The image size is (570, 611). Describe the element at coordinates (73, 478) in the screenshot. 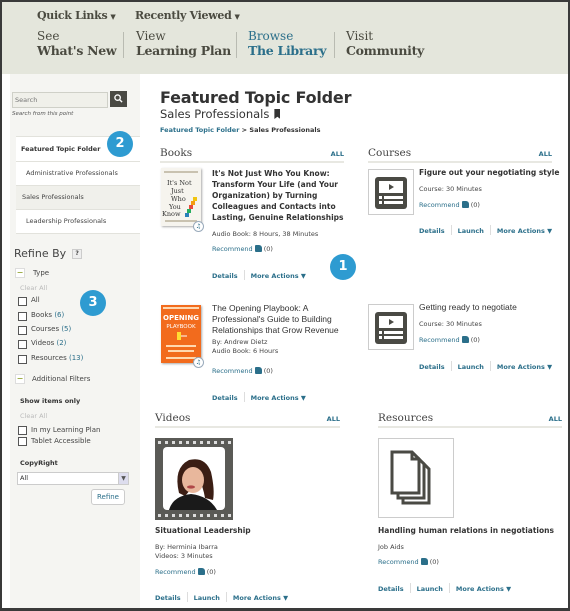

I see `copyright-select: All ▼` at that location.